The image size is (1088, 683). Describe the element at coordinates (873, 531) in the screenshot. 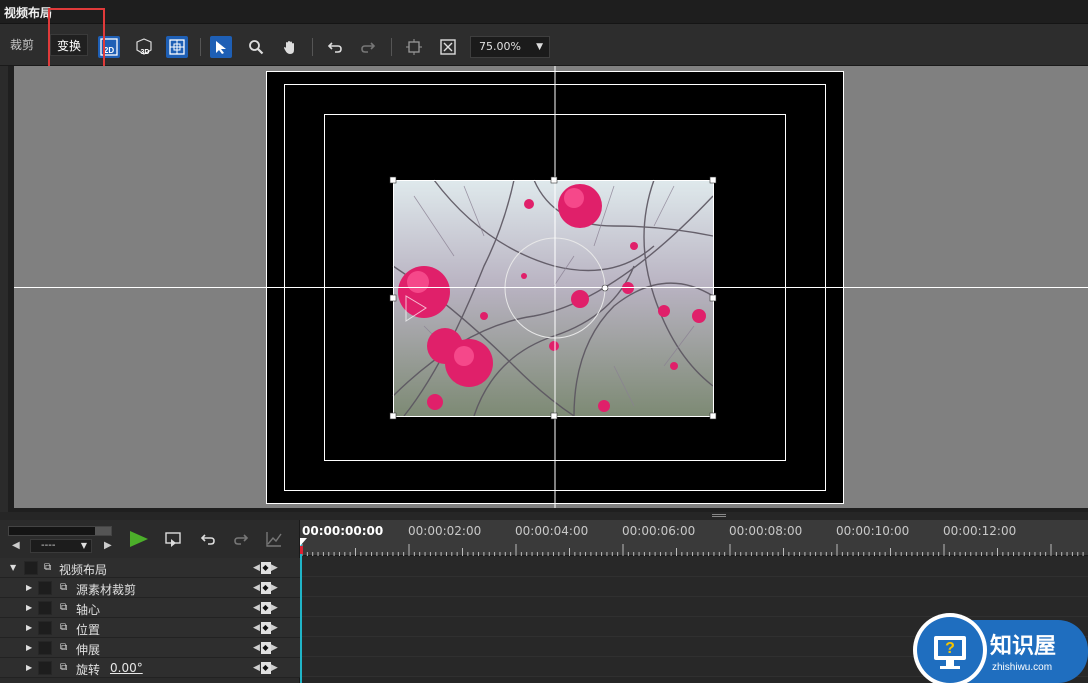

I see `timecode-label: 00:00:10:00` at that location.